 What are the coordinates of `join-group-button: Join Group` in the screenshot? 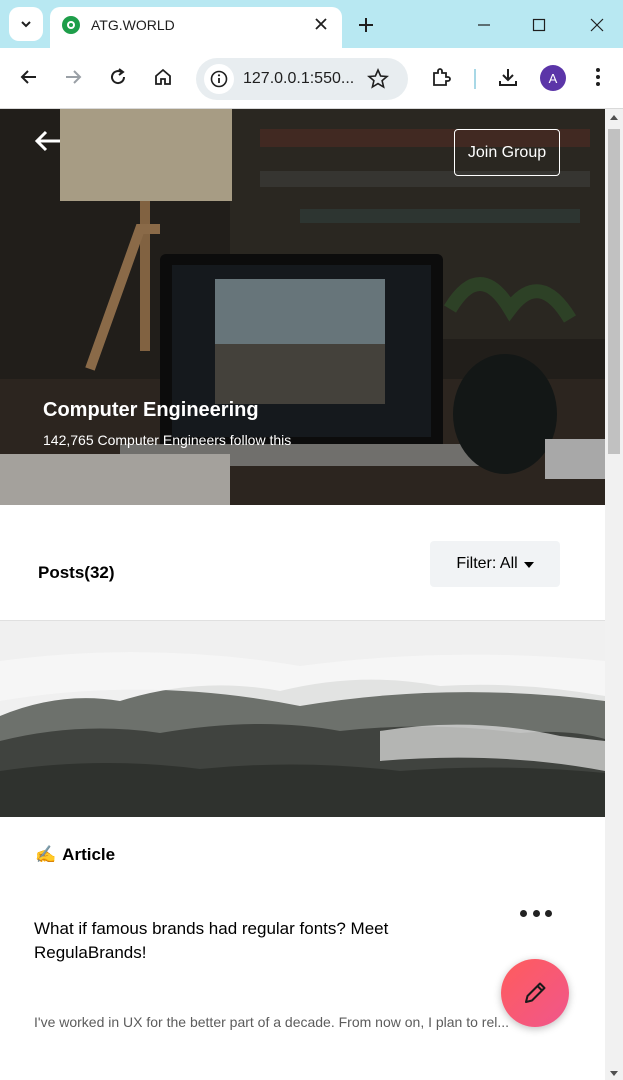 It's located at (507, 152).